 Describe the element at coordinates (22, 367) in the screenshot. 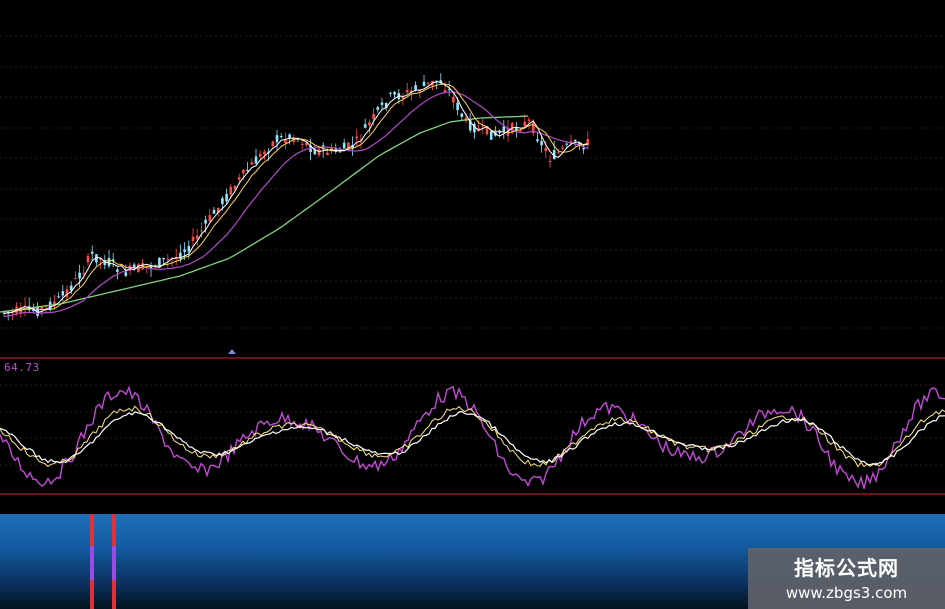

I see `indicator-value-label: 64.73` at that location.